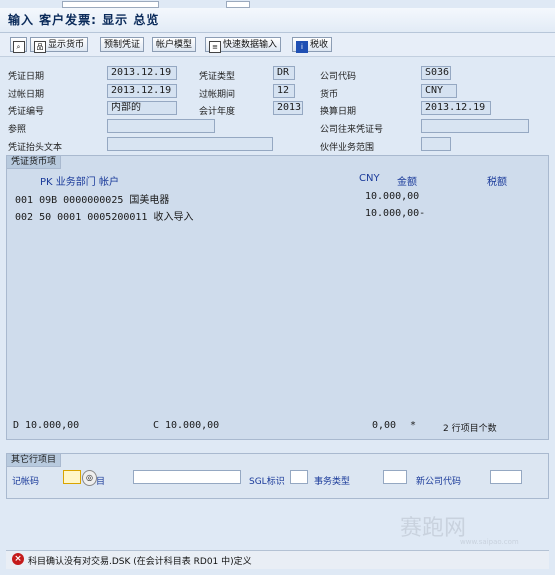 The width and height of the screenshot is (555, 575). I want to click on translation-date-field: 2013.12.19, so click(456, 108).